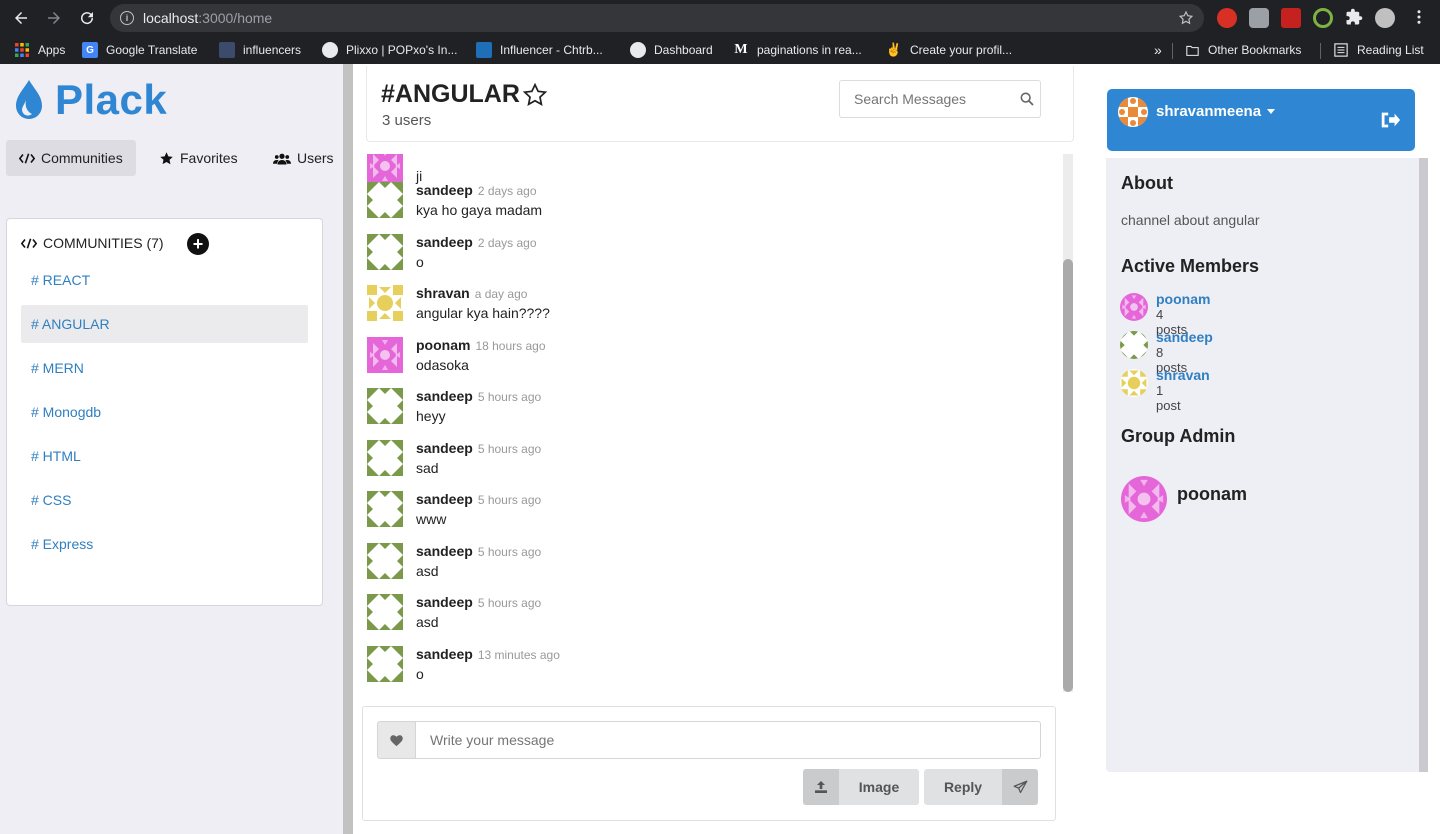 This screenshot has width=1440, height=834. I want to click on message-input, so click(728, 740).